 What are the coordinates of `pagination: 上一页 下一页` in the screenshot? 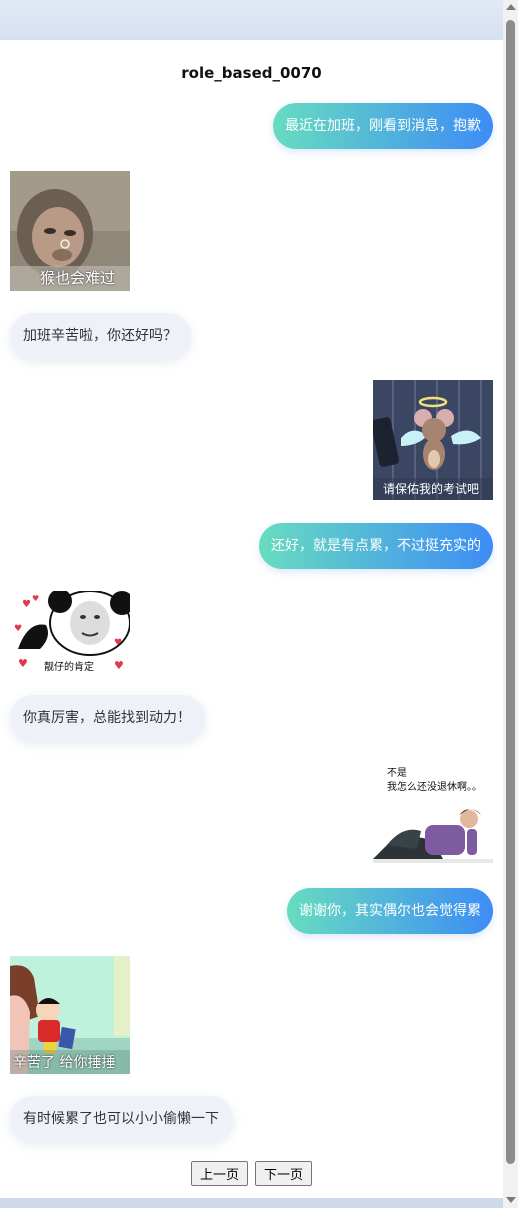 It's located at (251, 1173).